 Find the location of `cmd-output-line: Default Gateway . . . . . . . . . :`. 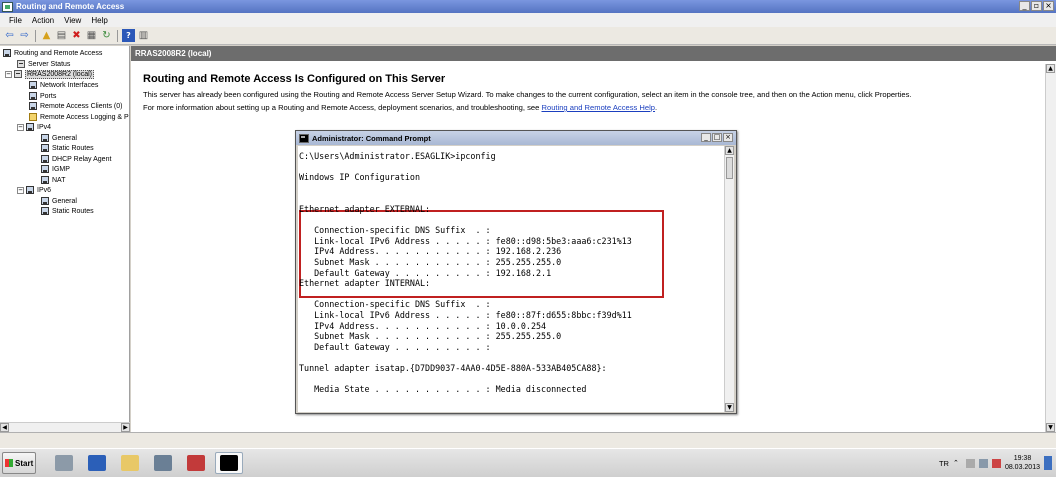

cmd-output-line: Default Gateway . . . . . . . . . : is located at coordinates (395, 346).